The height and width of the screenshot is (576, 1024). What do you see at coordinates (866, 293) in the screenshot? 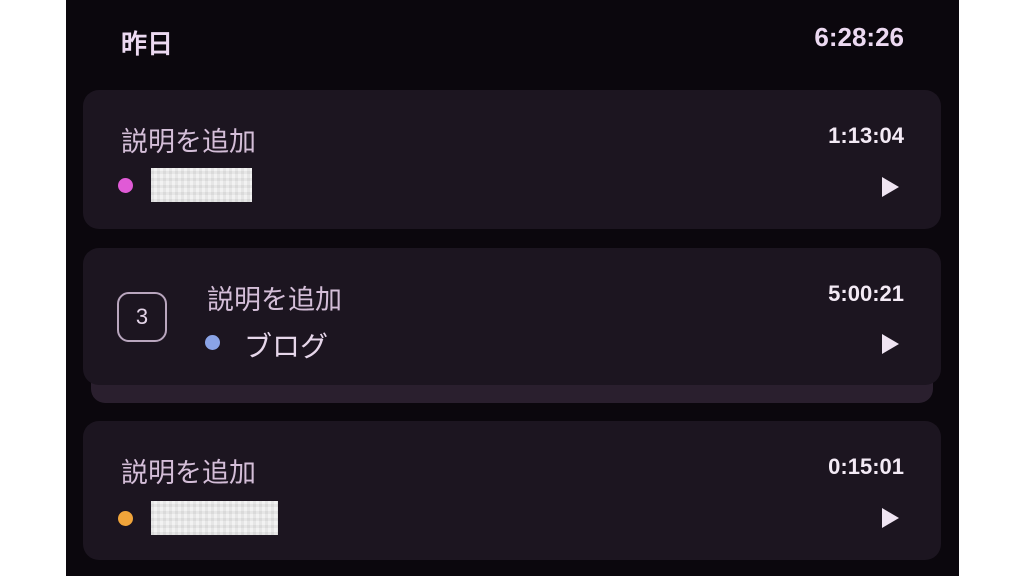
I see `entry-duration: 5:00:21` at bounding box center [866, 293].